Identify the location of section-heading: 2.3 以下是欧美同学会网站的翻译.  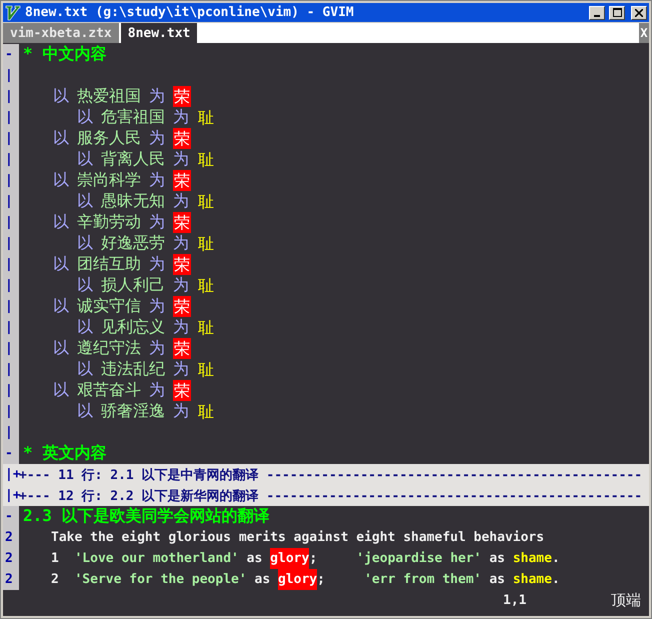
(146, 516).